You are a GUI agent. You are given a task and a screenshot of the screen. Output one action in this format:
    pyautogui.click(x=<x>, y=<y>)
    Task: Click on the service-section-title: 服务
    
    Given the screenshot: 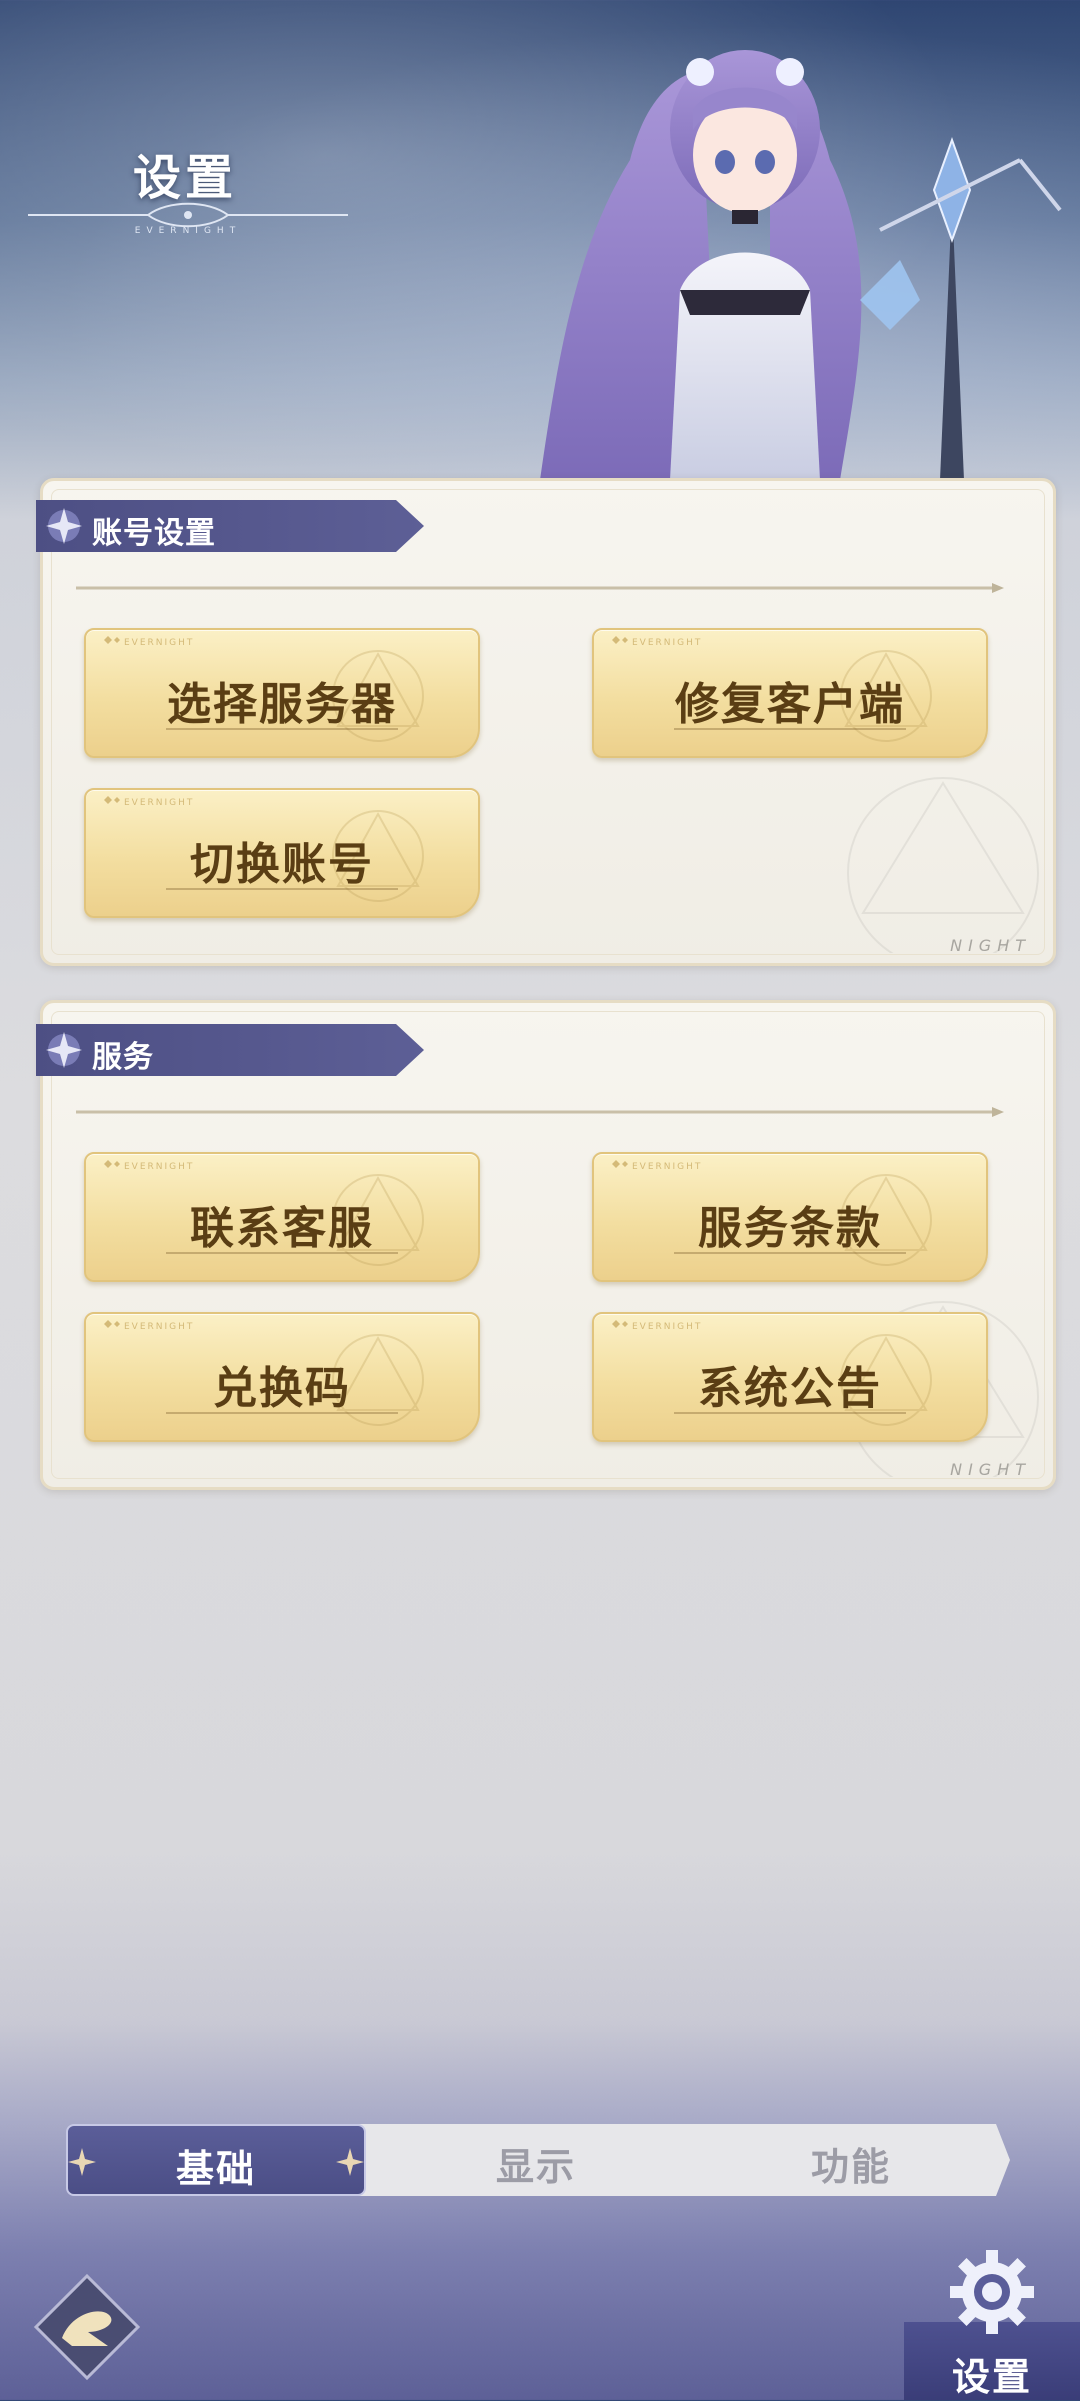 What is the action you would take?
    pyautogui.click(x=123, y=1057)
    